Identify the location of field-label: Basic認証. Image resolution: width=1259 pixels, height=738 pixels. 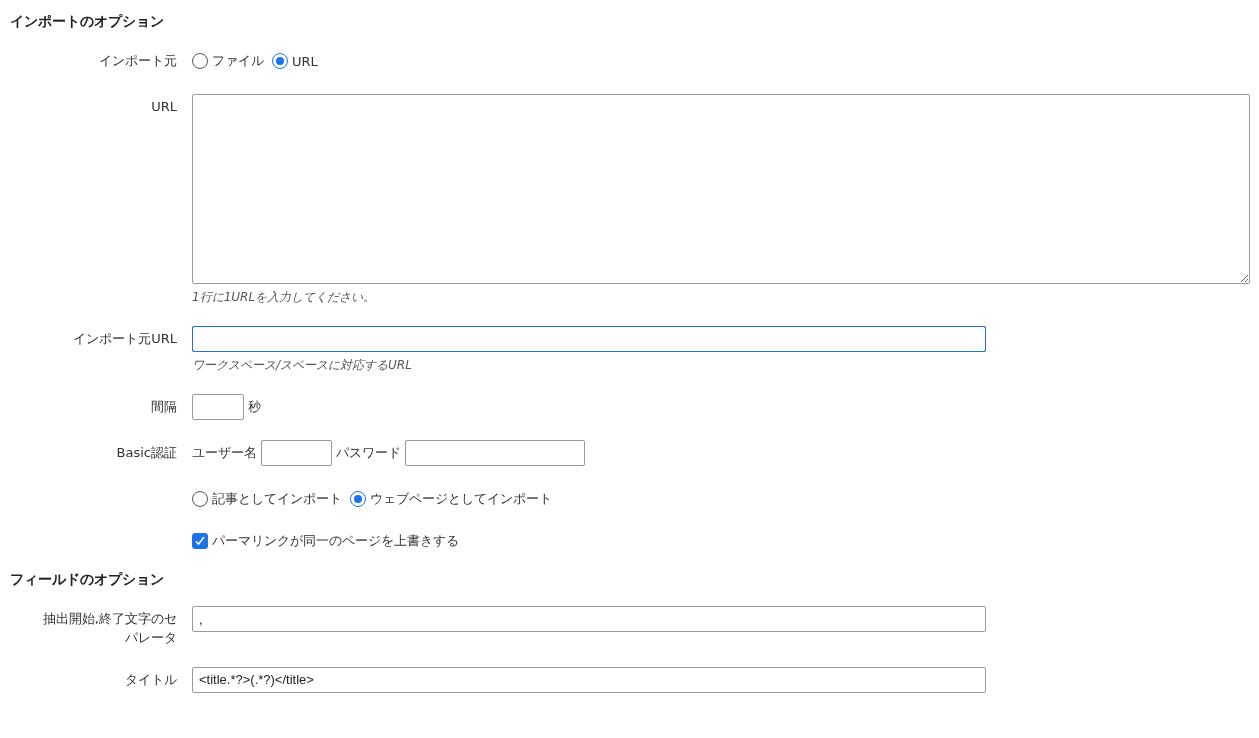
(146, 453).